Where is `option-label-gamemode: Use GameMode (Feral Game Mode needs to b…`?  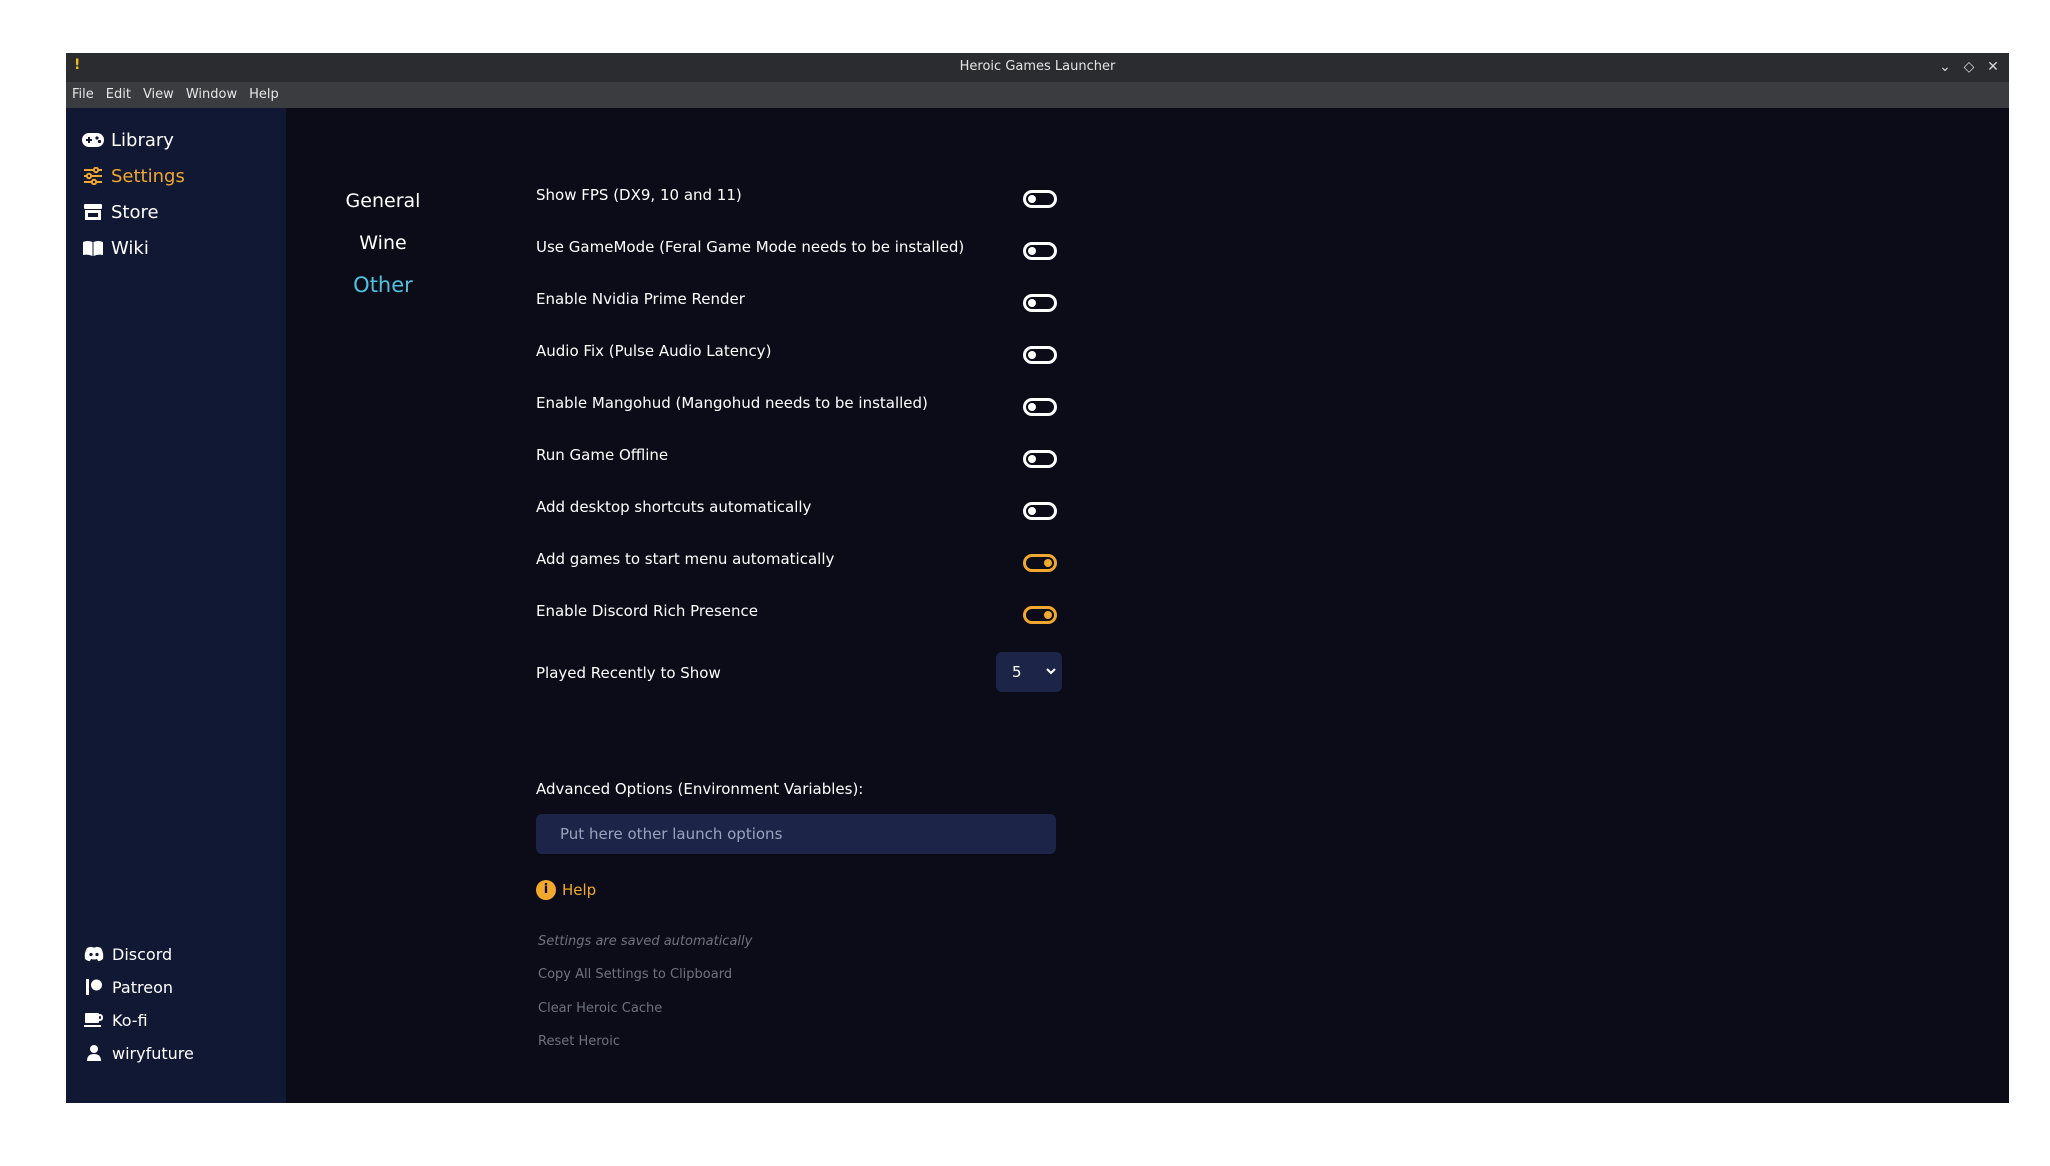 option-label-gamemode: Use GameMode (Feral Game Mode needs to b… is located at coordinates (750, 247).